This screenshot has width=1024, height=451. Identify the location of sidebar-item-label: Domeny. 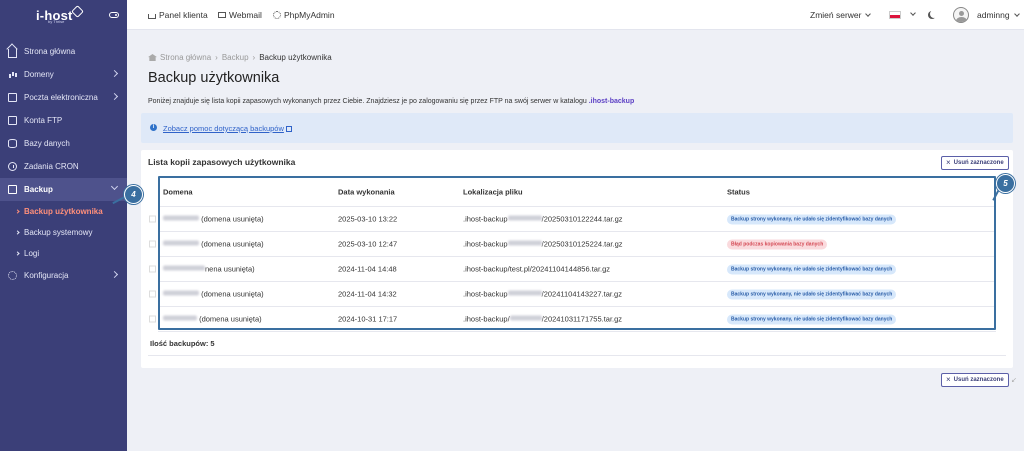
(39, 74).